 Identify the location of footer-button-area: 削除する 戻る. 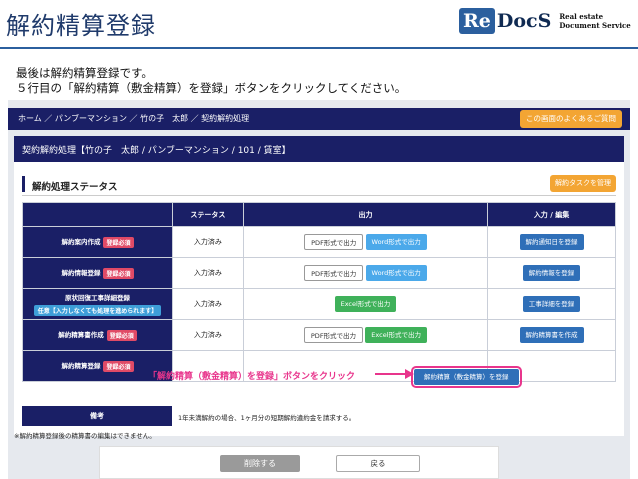
(299, 462).